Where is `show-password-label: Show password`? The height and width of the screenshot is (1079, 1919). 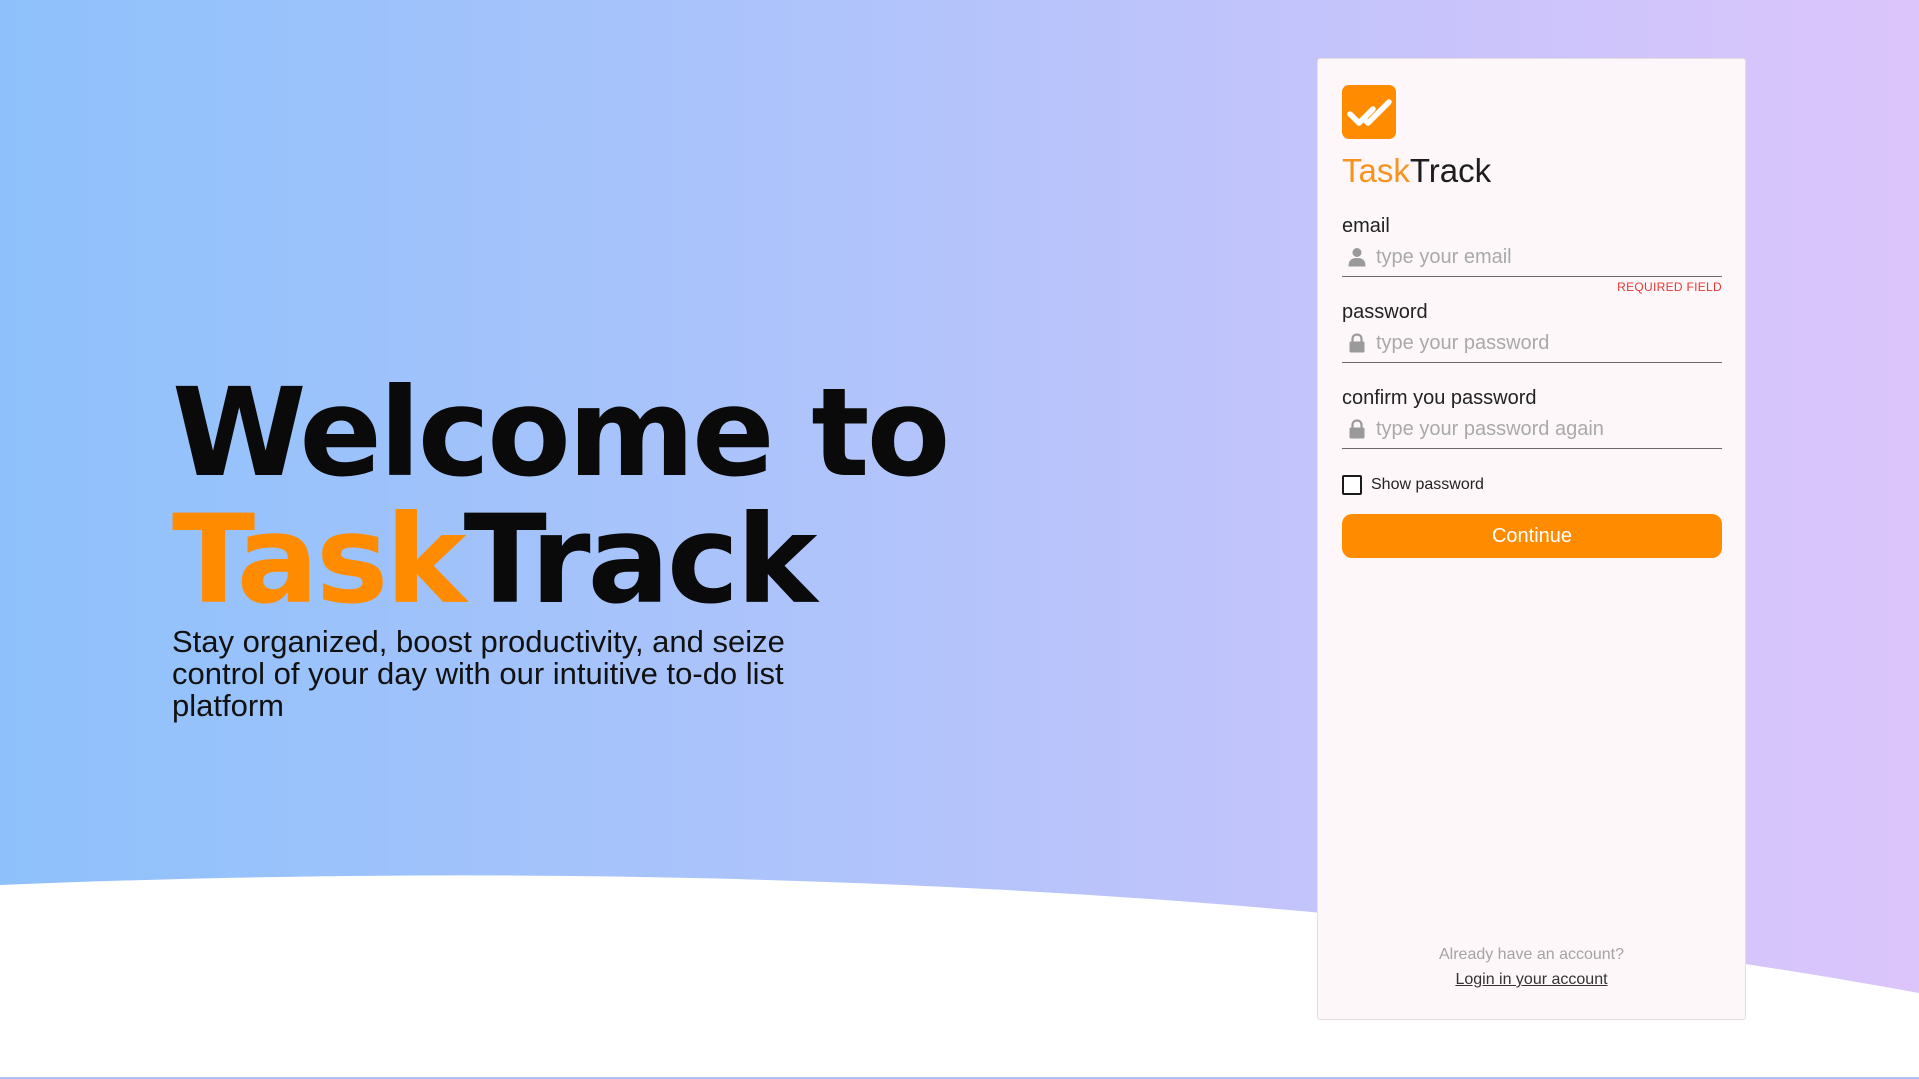
show-password-label: Show password is located at coordinates (1427, 485).